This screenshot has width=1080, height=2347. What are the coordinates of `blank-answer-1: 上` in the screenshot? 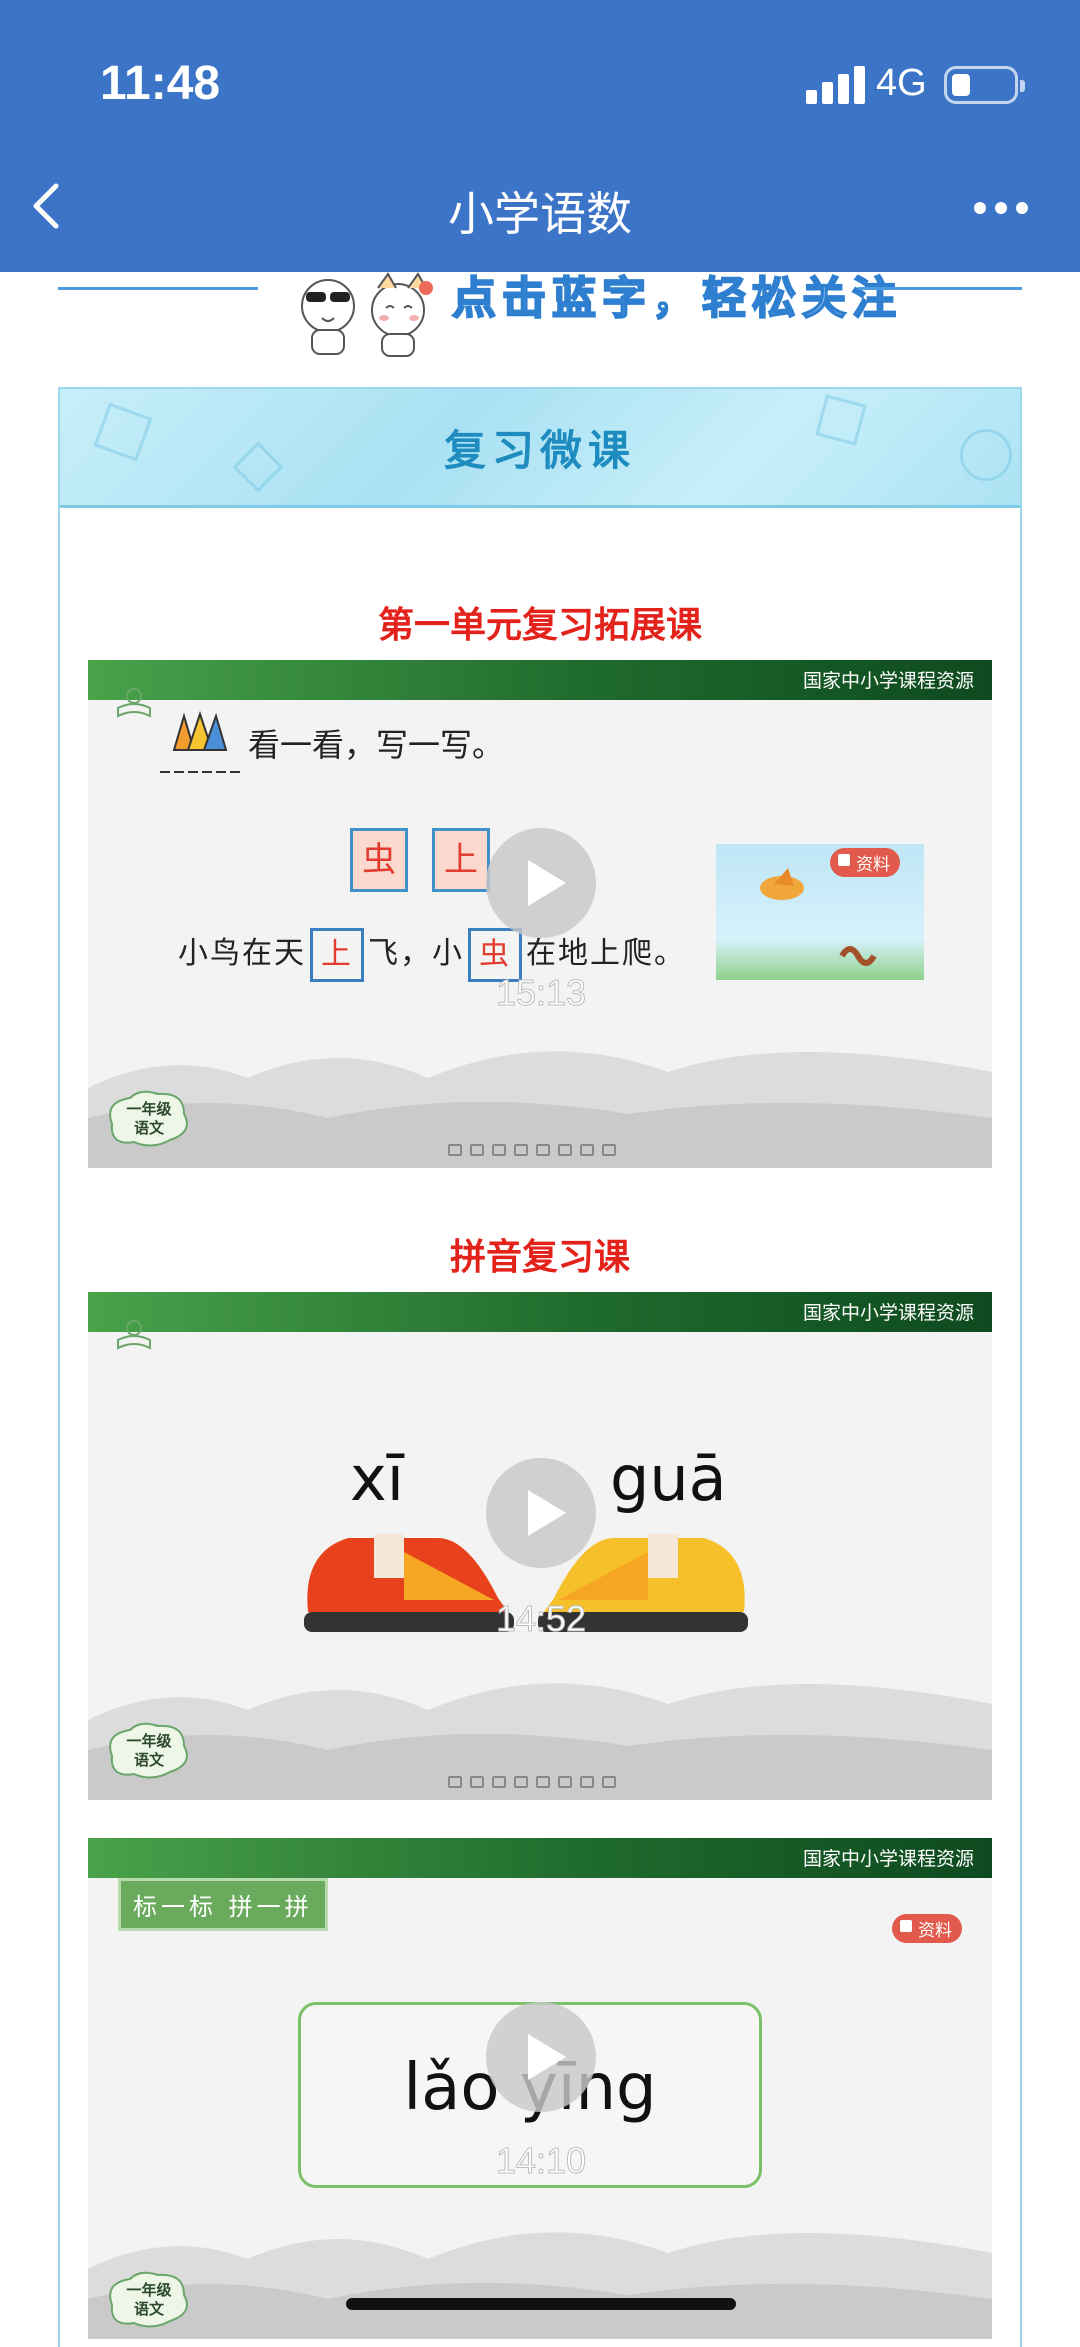 It's located at (337, 955).